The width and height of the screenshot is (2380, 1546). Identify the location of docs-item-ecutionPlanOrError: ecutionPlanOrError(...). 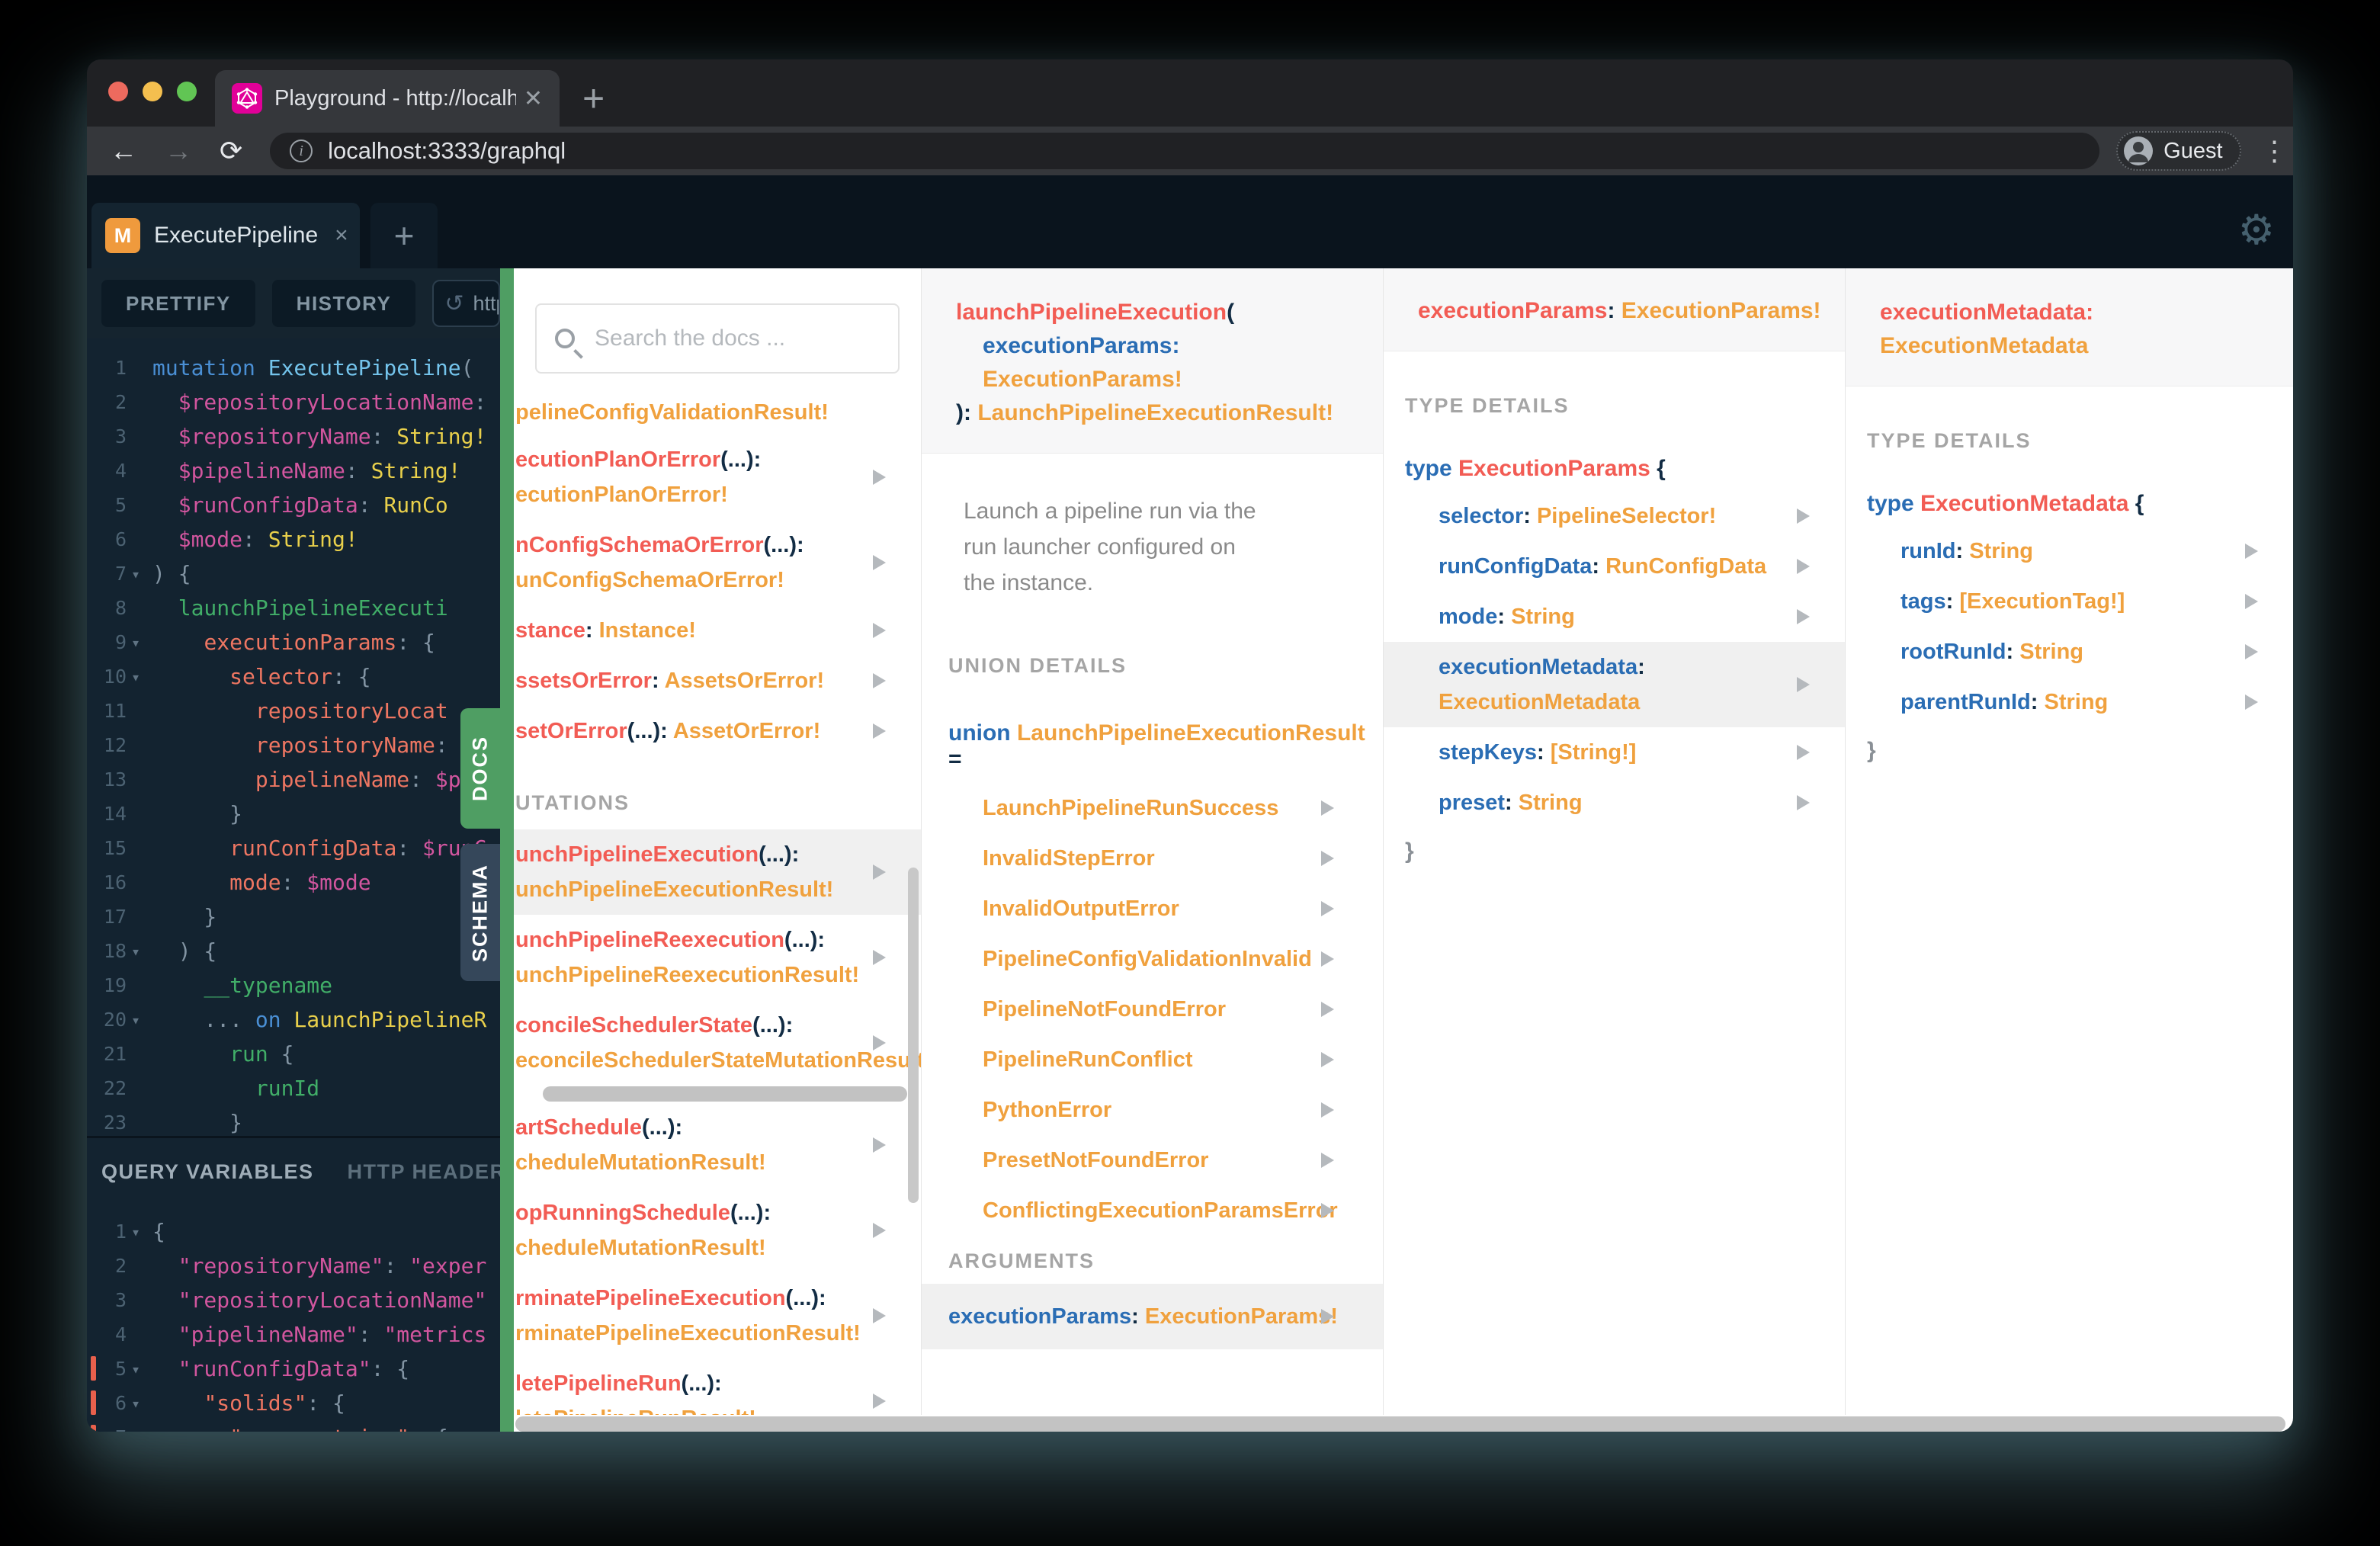
(717, 477).